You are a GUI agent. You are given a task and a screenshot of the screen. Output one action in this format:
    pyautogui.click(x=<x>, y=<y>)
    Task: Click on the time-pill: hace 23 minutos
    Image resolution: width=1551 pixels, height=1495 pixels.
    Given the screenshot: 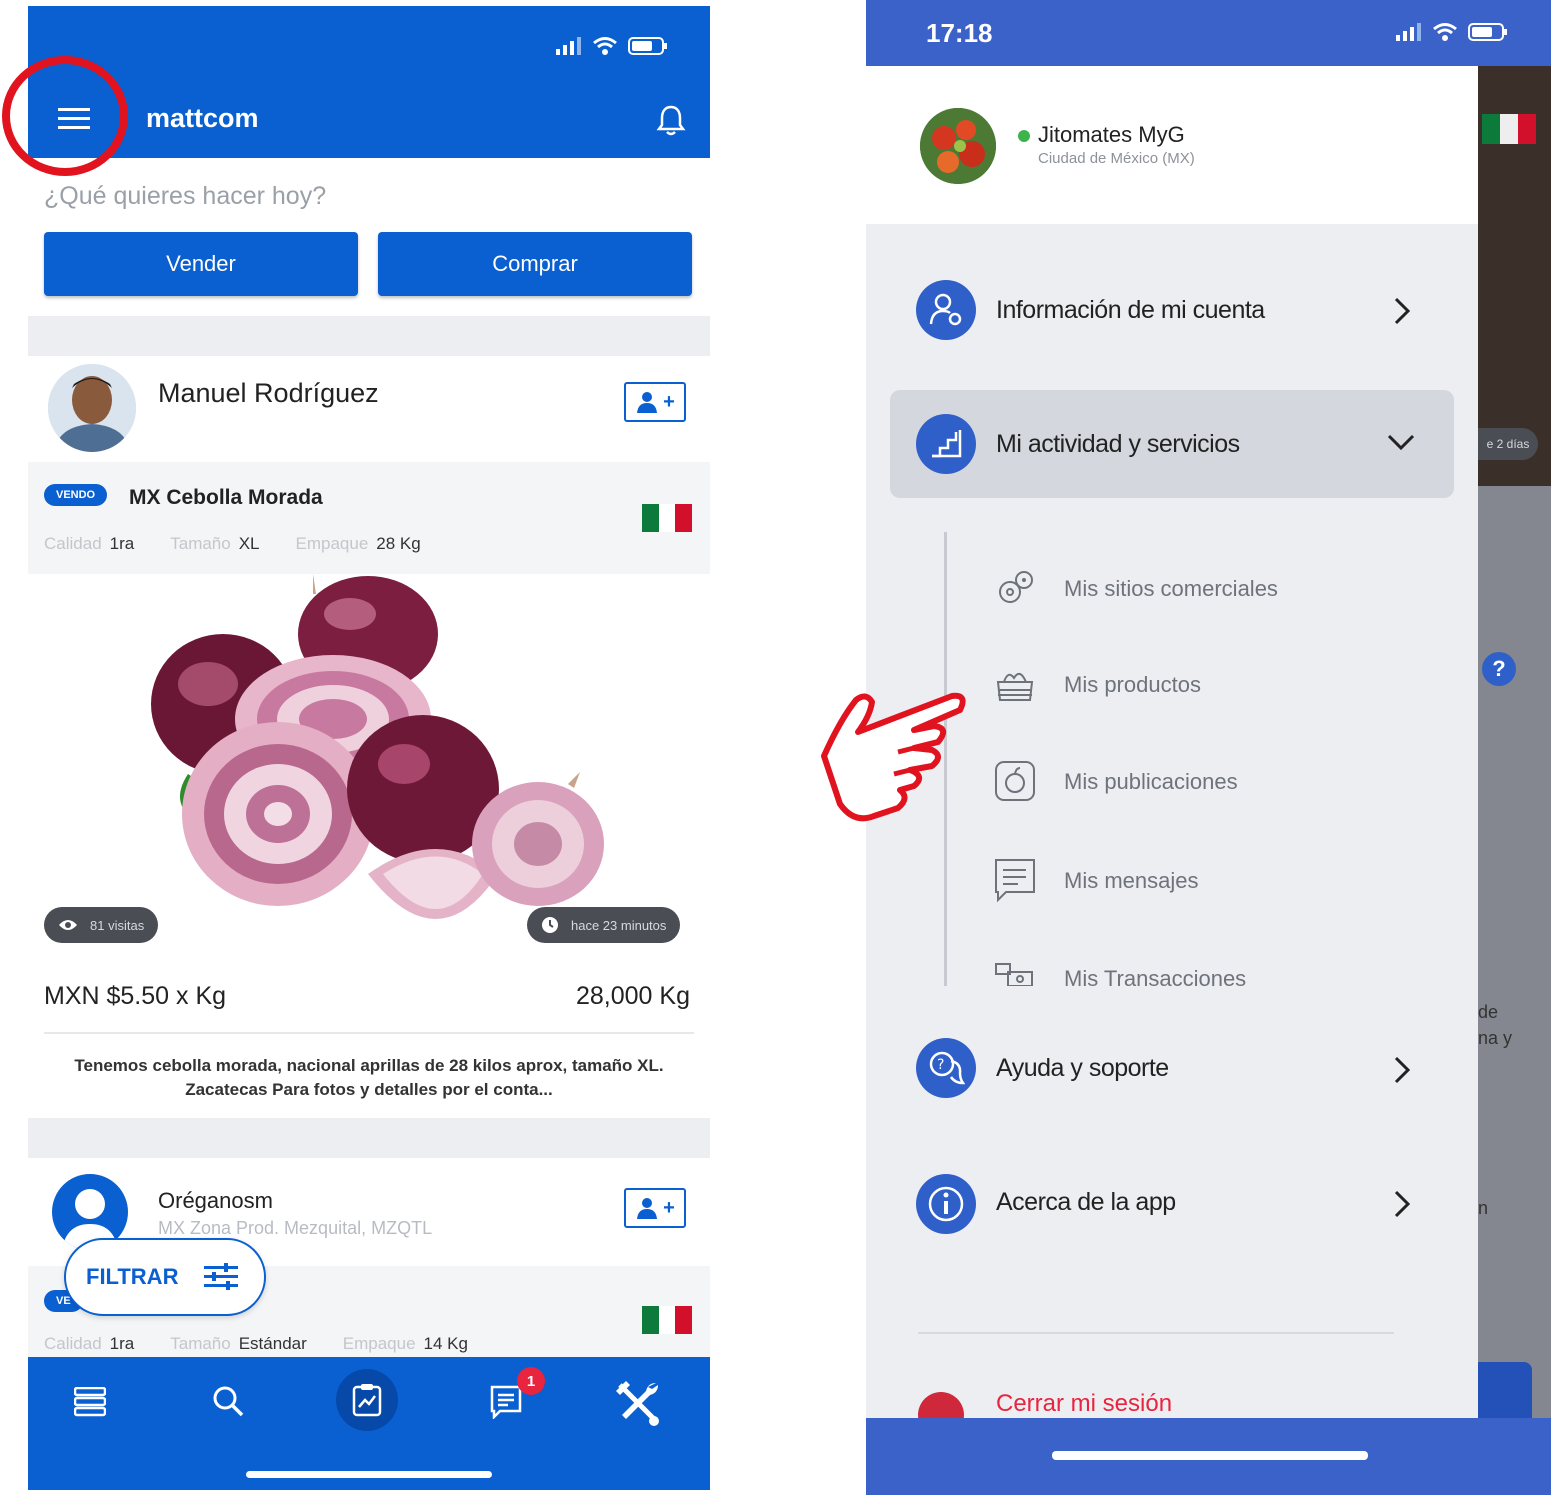 What is the action you would take?
    pyautogui.click(x=604, y=925)
    